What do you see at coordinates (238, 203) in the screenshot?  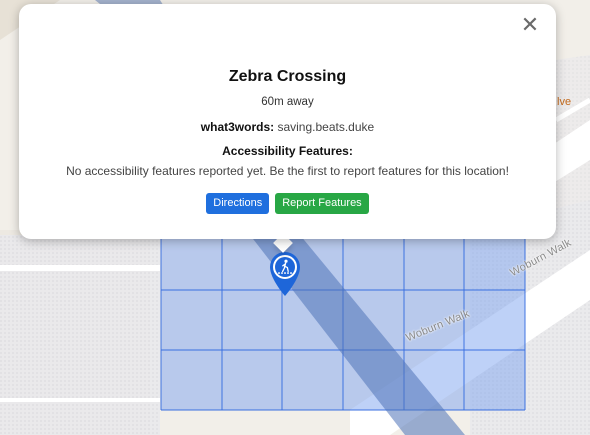 I see `directions-button: Directions` at bounding box center [238, 203].